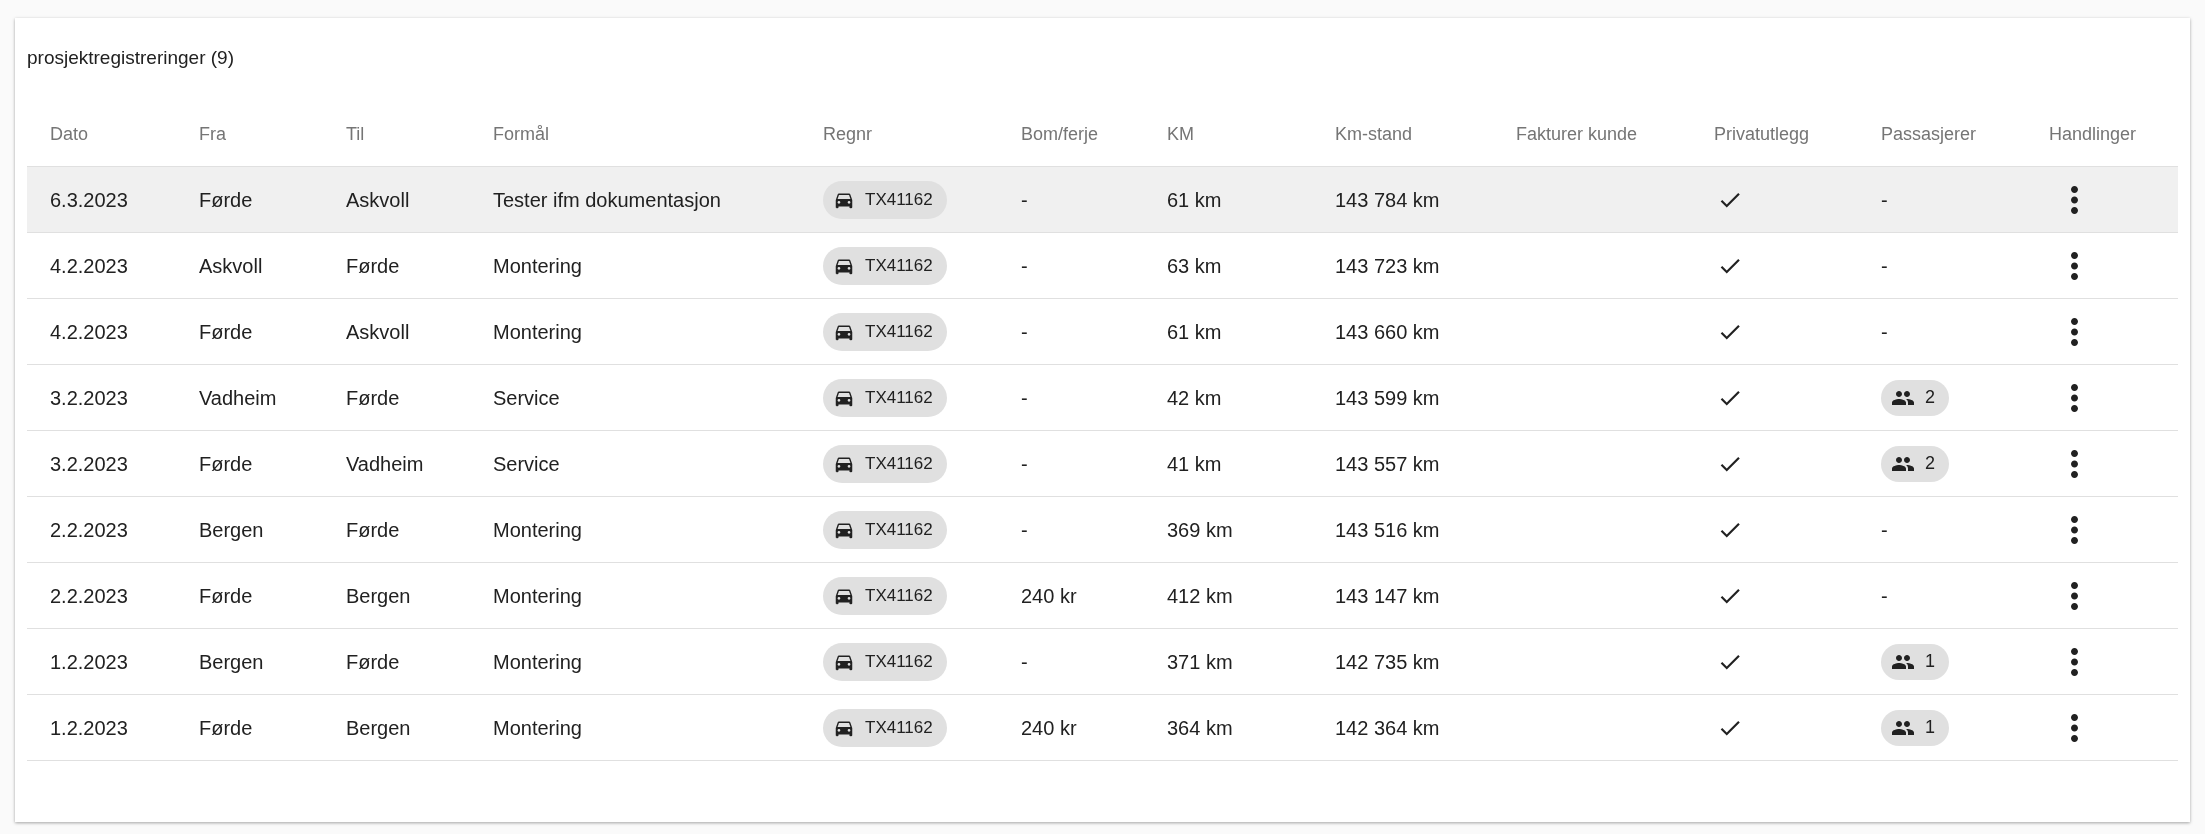 Image resolution: width=2205 pixels, height=834 pixels. I want to click on odometer-text: 143 599 km, so click(1387, 398).